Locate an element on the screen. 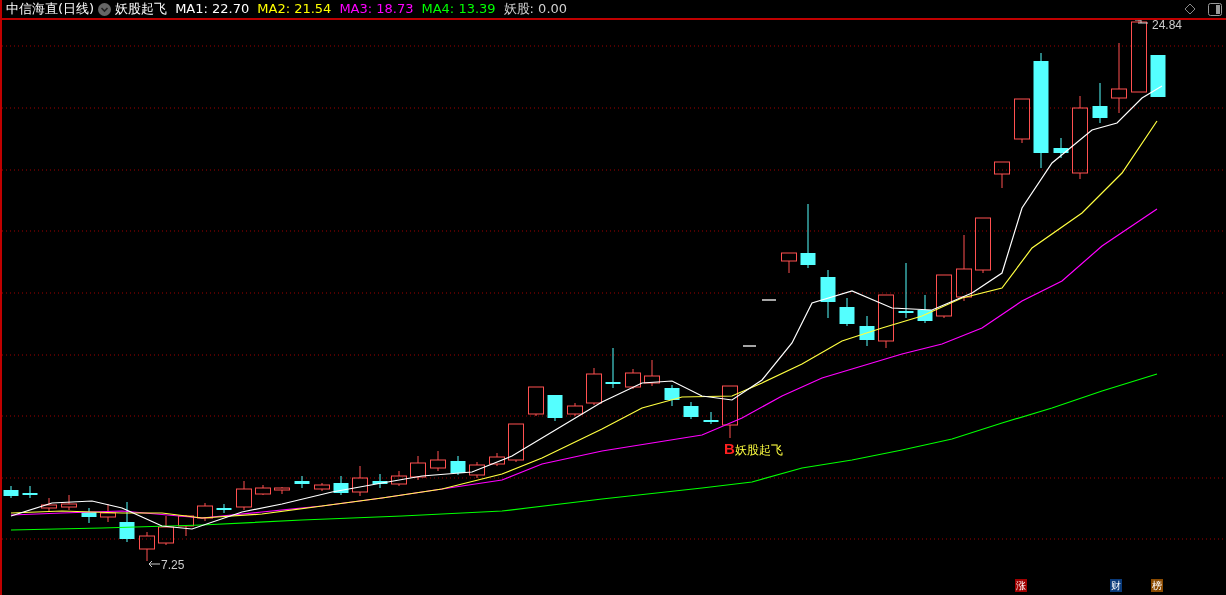 Image resolution: width=1226 pixels, height=595 pixels. high-price-label: 24.84 is located at coordinates (1167, 25).